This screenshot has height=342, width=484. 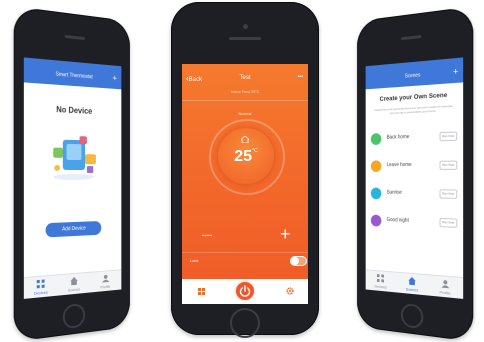 What do you see at coordinates (245, 113) in the screenshot?
I see `mode-label: Normal` at bounding box center [245, 113].